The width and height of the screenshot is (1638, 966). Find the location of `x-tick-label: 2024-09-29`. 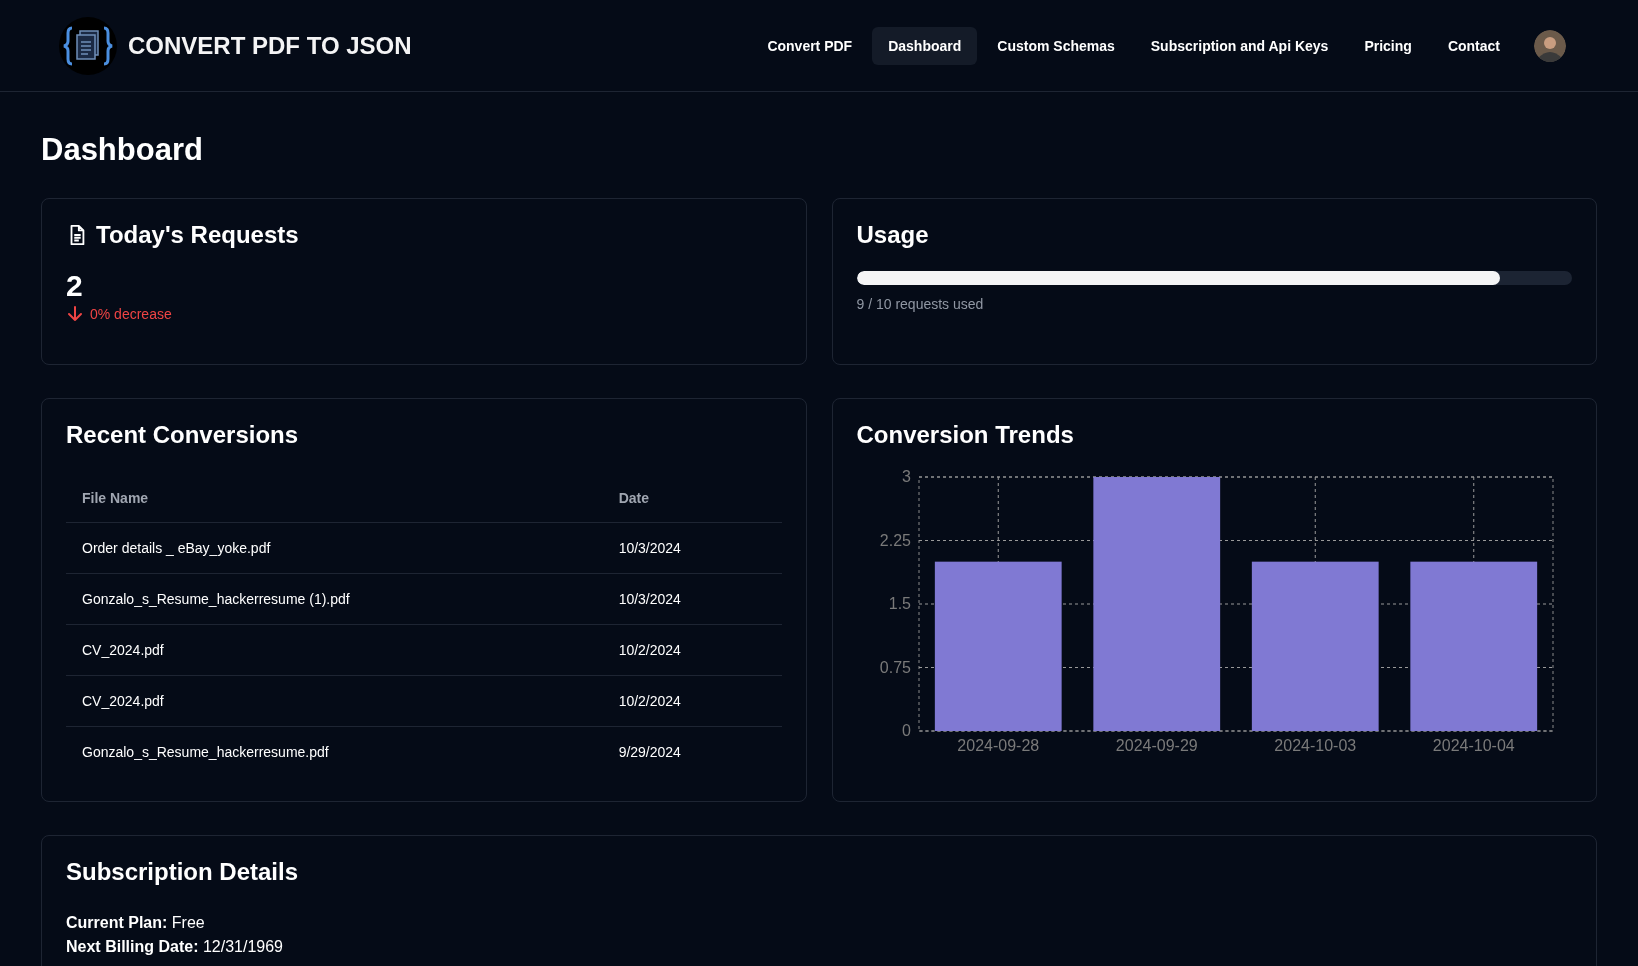

x-tick-label: 2024-09-29 is located at coordinates (1156, 745).